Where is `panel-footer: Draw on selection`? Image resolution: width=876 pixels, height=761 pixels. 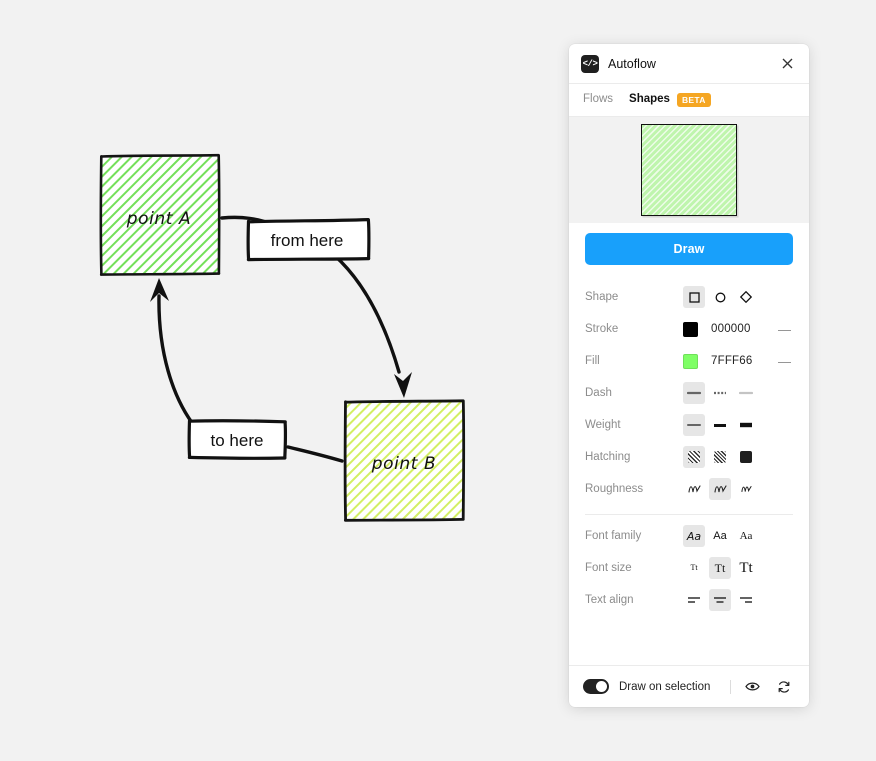 panel-footer: Draw on selection is located at coordinates (689, 686).